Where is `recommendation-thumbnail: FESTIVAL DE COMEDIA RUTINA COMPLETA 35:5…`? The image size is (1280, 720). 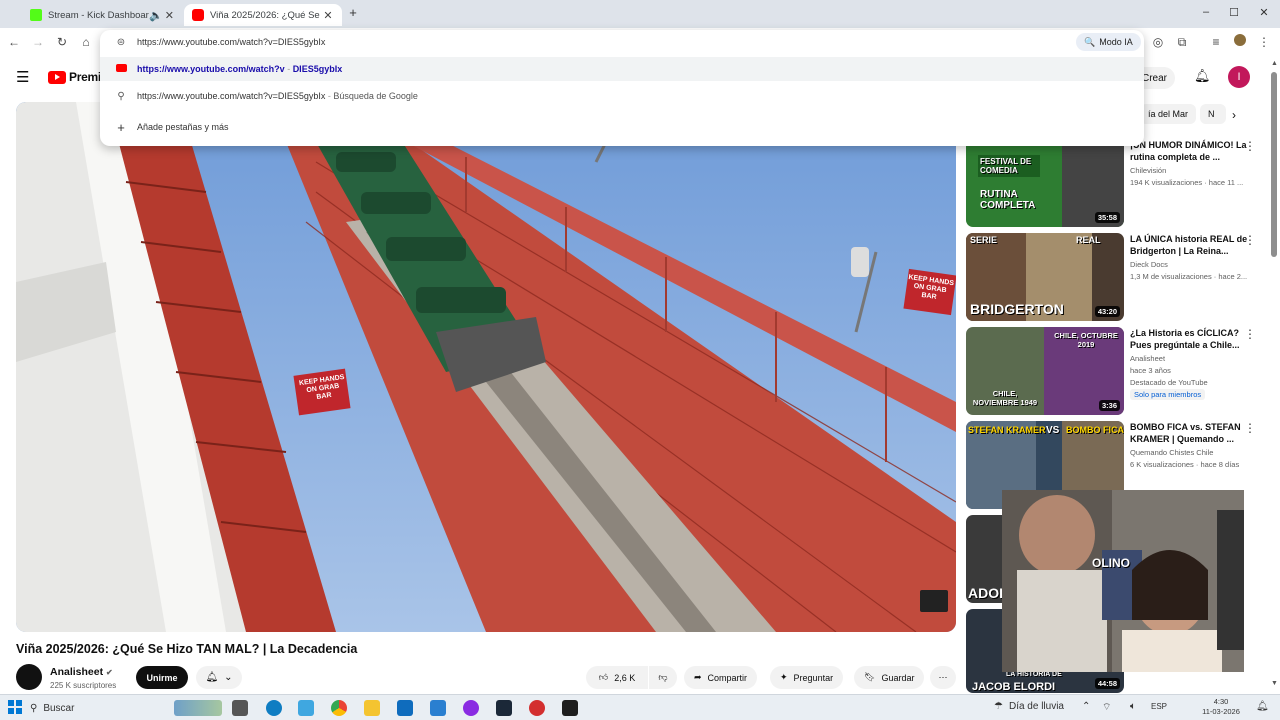
recommendation-thumbnail: FESTIVAL DE COMEDIA RUTINA COMPLETA 35:5… is located at coordinates (1045, 183).